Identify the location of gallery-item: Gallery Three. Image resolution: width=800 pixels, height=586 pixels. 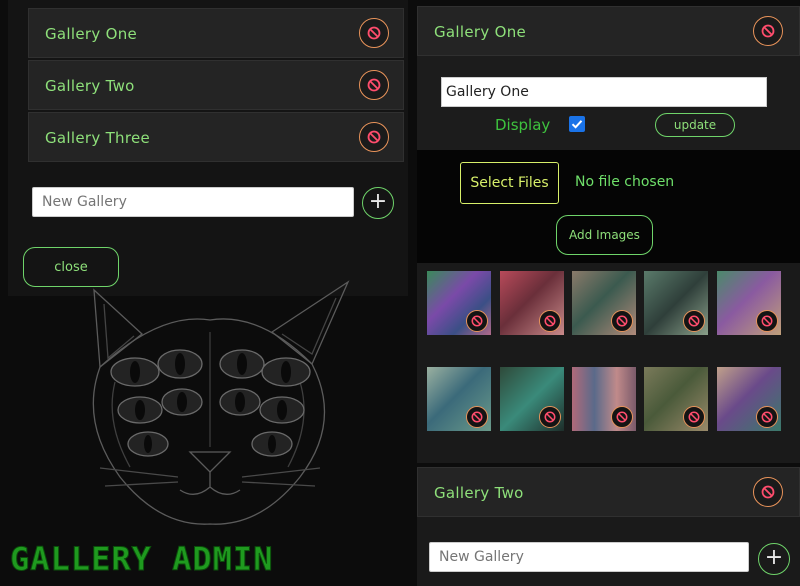
(216, 137).